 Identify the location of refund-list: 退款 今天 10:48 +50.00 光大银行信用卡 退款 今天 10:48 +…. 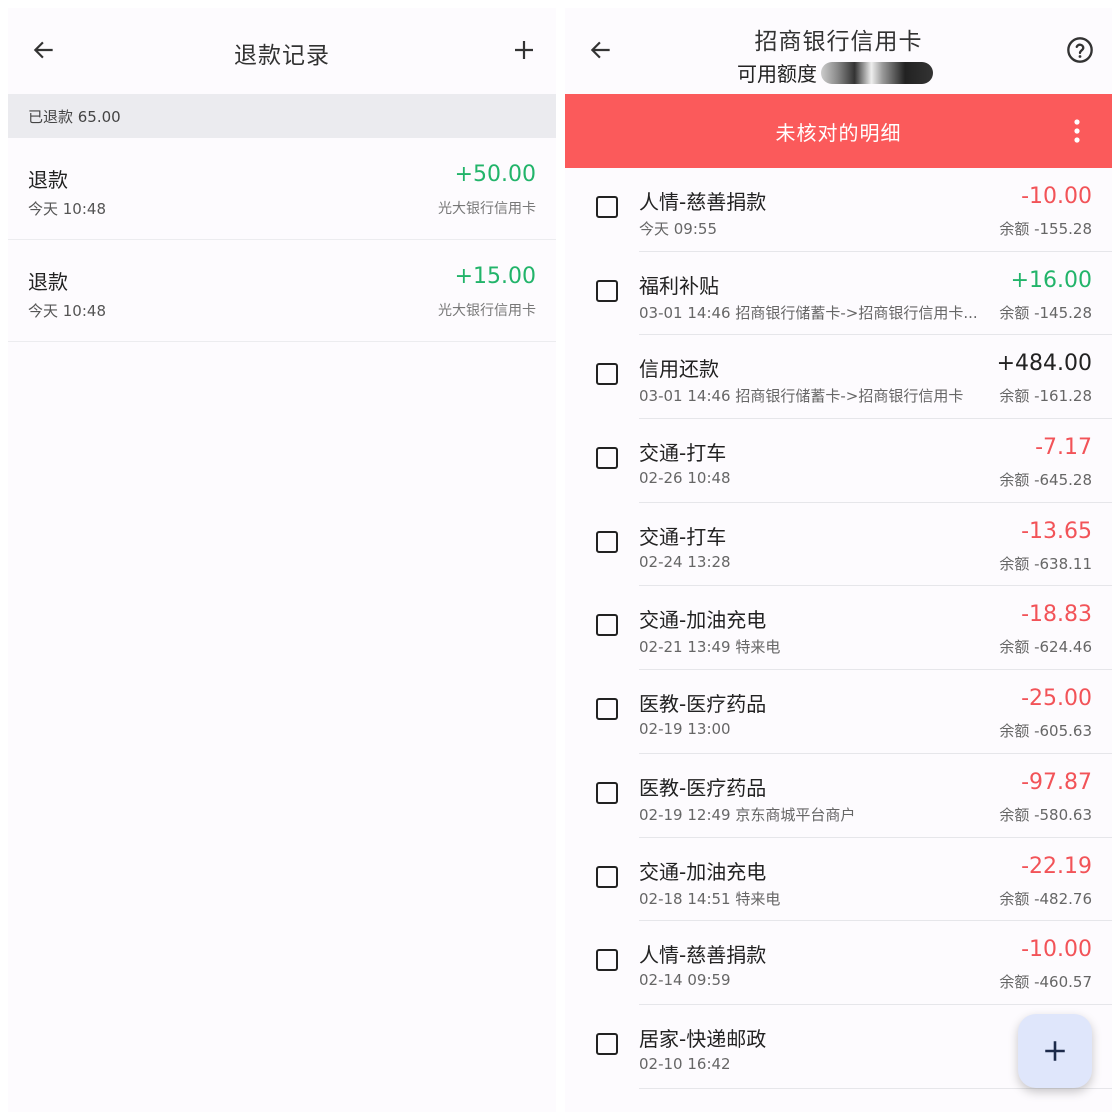
(282, 240).